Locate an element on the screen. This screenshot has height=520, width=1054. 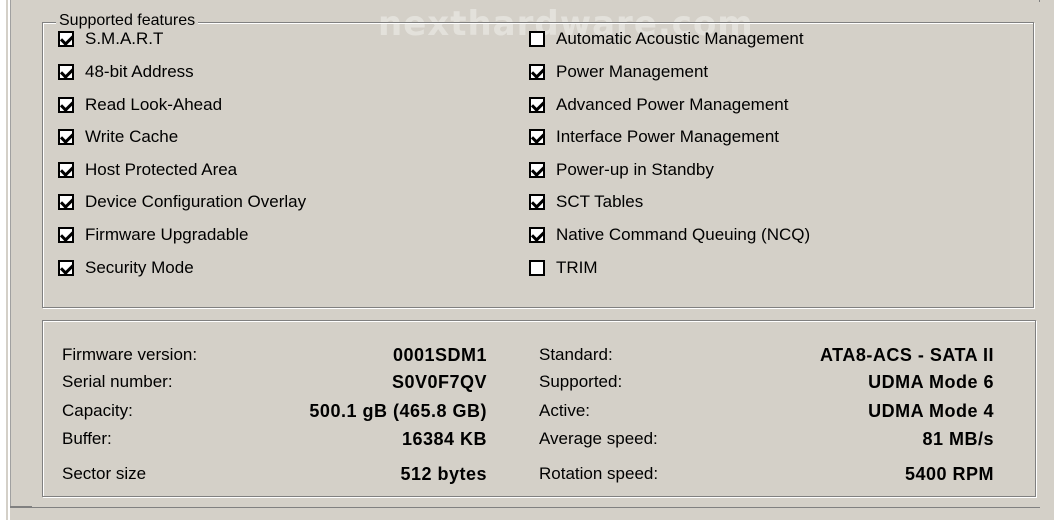
info-label: Firmware version: is located at coordinates (130, 354).